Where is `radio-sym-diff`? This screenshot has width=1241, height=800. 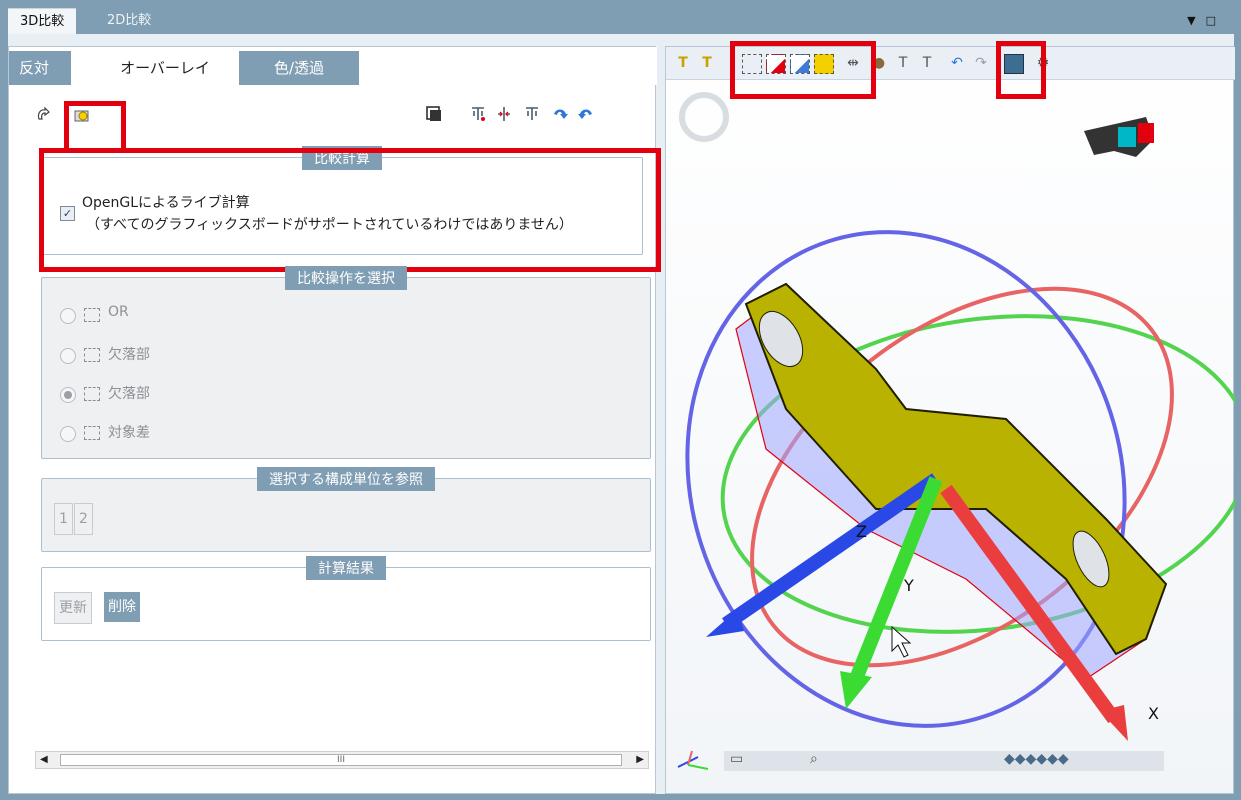 radio-sym-diff is located at coordinates (68, 434).